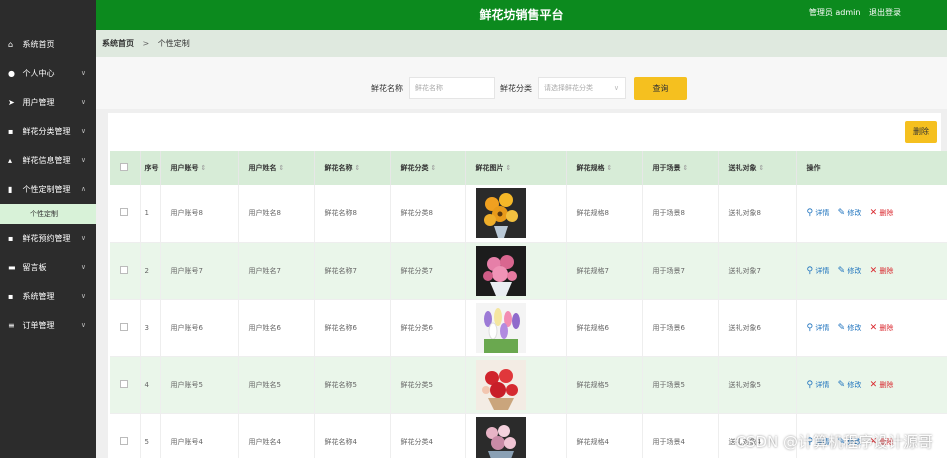 The image size is (947, 458). What do you see at coordinates (48, 73) in the screenshot?
I see `sidebar-item-profile: ● 个人中心 ∨` at bounding box center [48, 73].